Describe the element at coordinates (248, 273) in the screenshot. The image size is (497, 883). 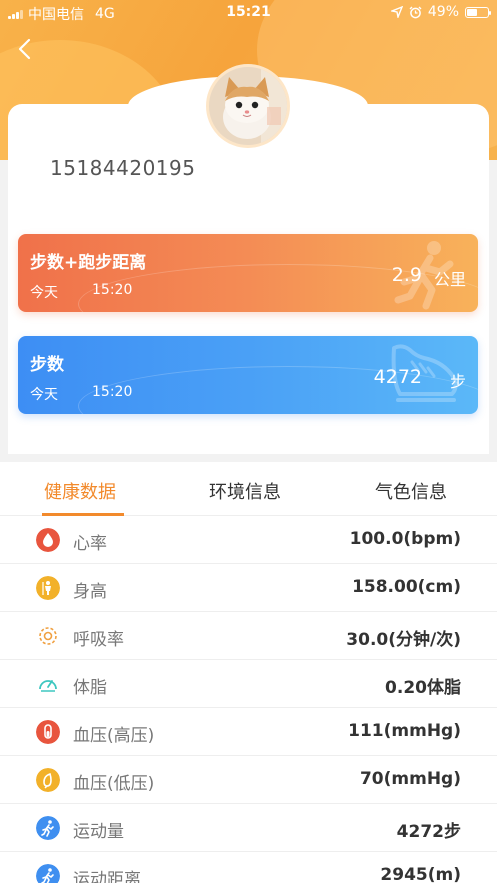
I see `steps-distance-card: 步数+跑步距离 今天 15:20 2.9 公里` at that location.